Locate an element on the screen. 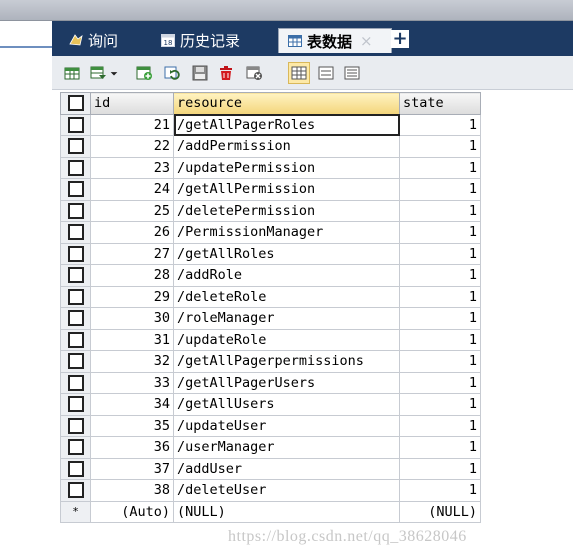 This screenshot has height=556, width=573. table-row: 27/getAllRoles 1 is located at coordinates (270, 253).